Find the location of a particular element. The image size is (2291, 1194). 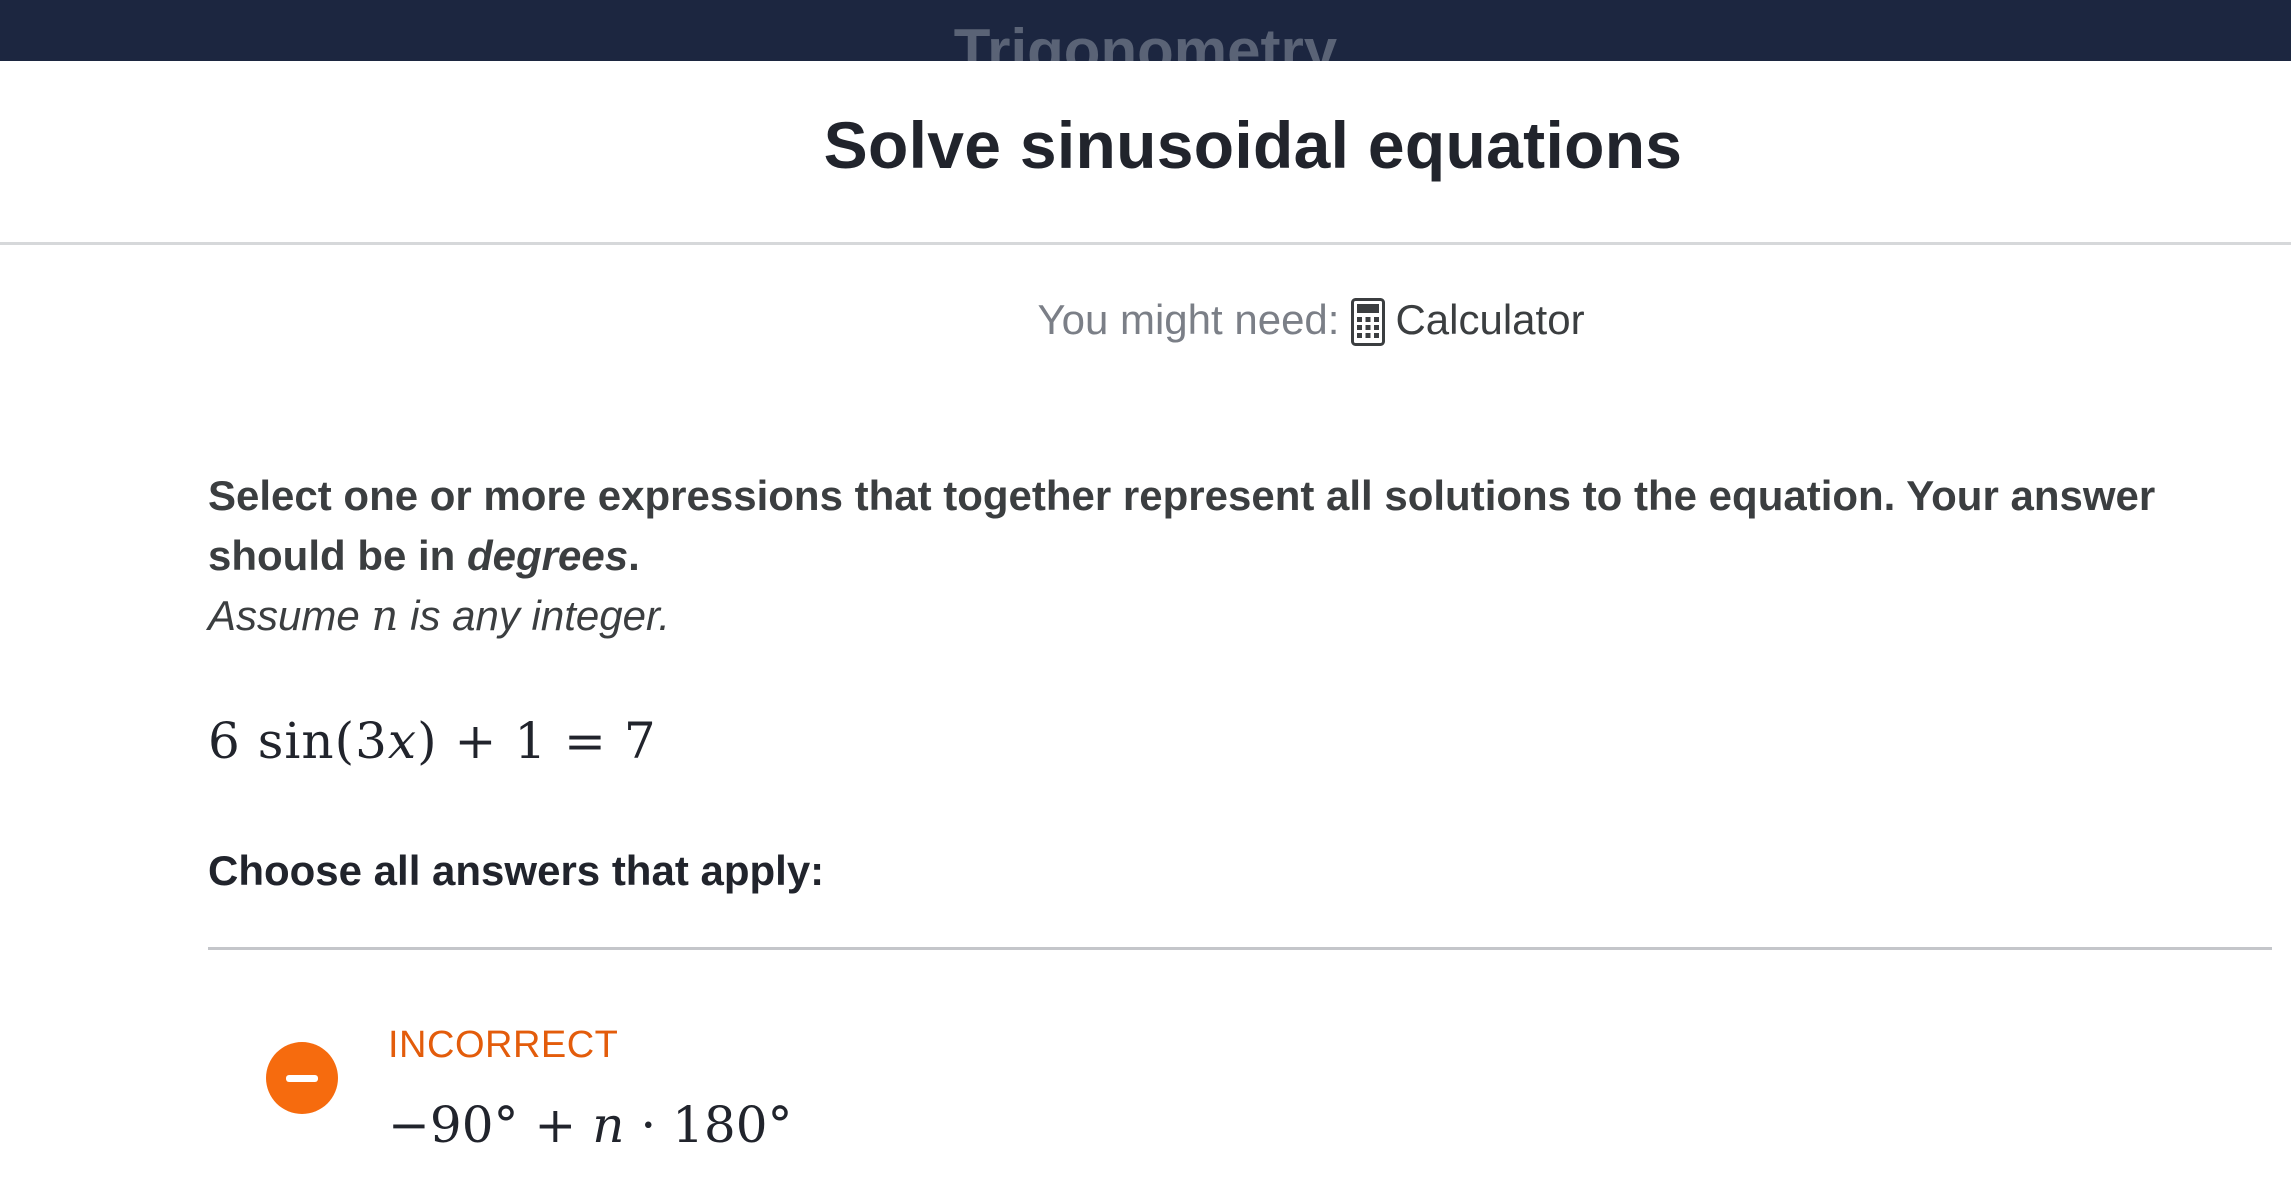

answer-choice: INCORRECT −90° + n · 180° is located at coordinates (1216, 1100).